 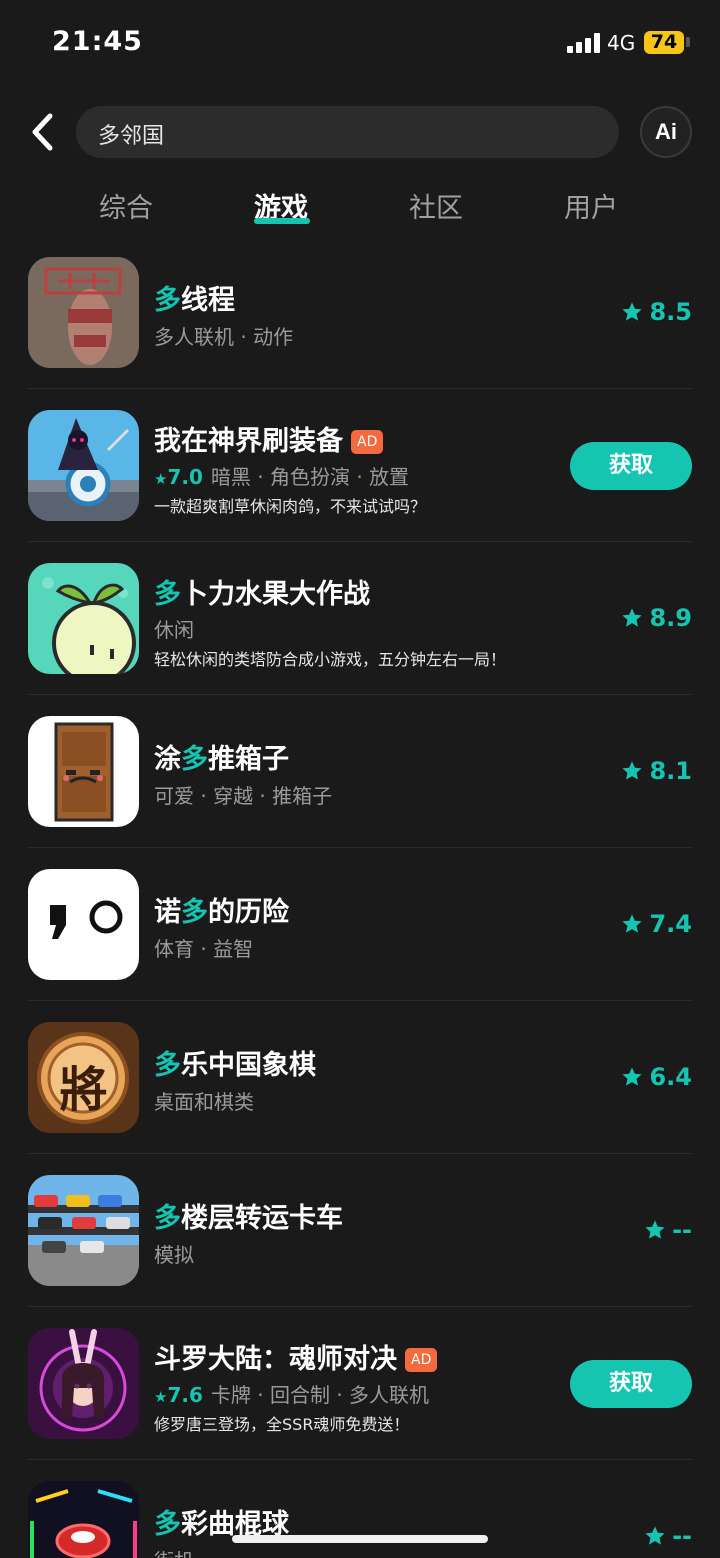 I want to click on tab-bar: 综合 游戏 社区 用户, so click(x=360, y=211).